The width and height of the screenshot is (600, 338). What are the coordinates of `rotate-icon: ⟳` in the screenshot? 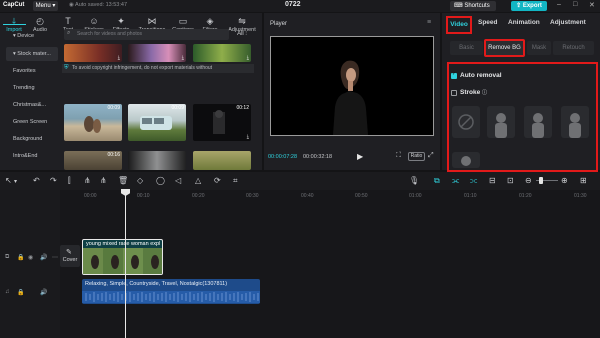 It's located at (217, 180).